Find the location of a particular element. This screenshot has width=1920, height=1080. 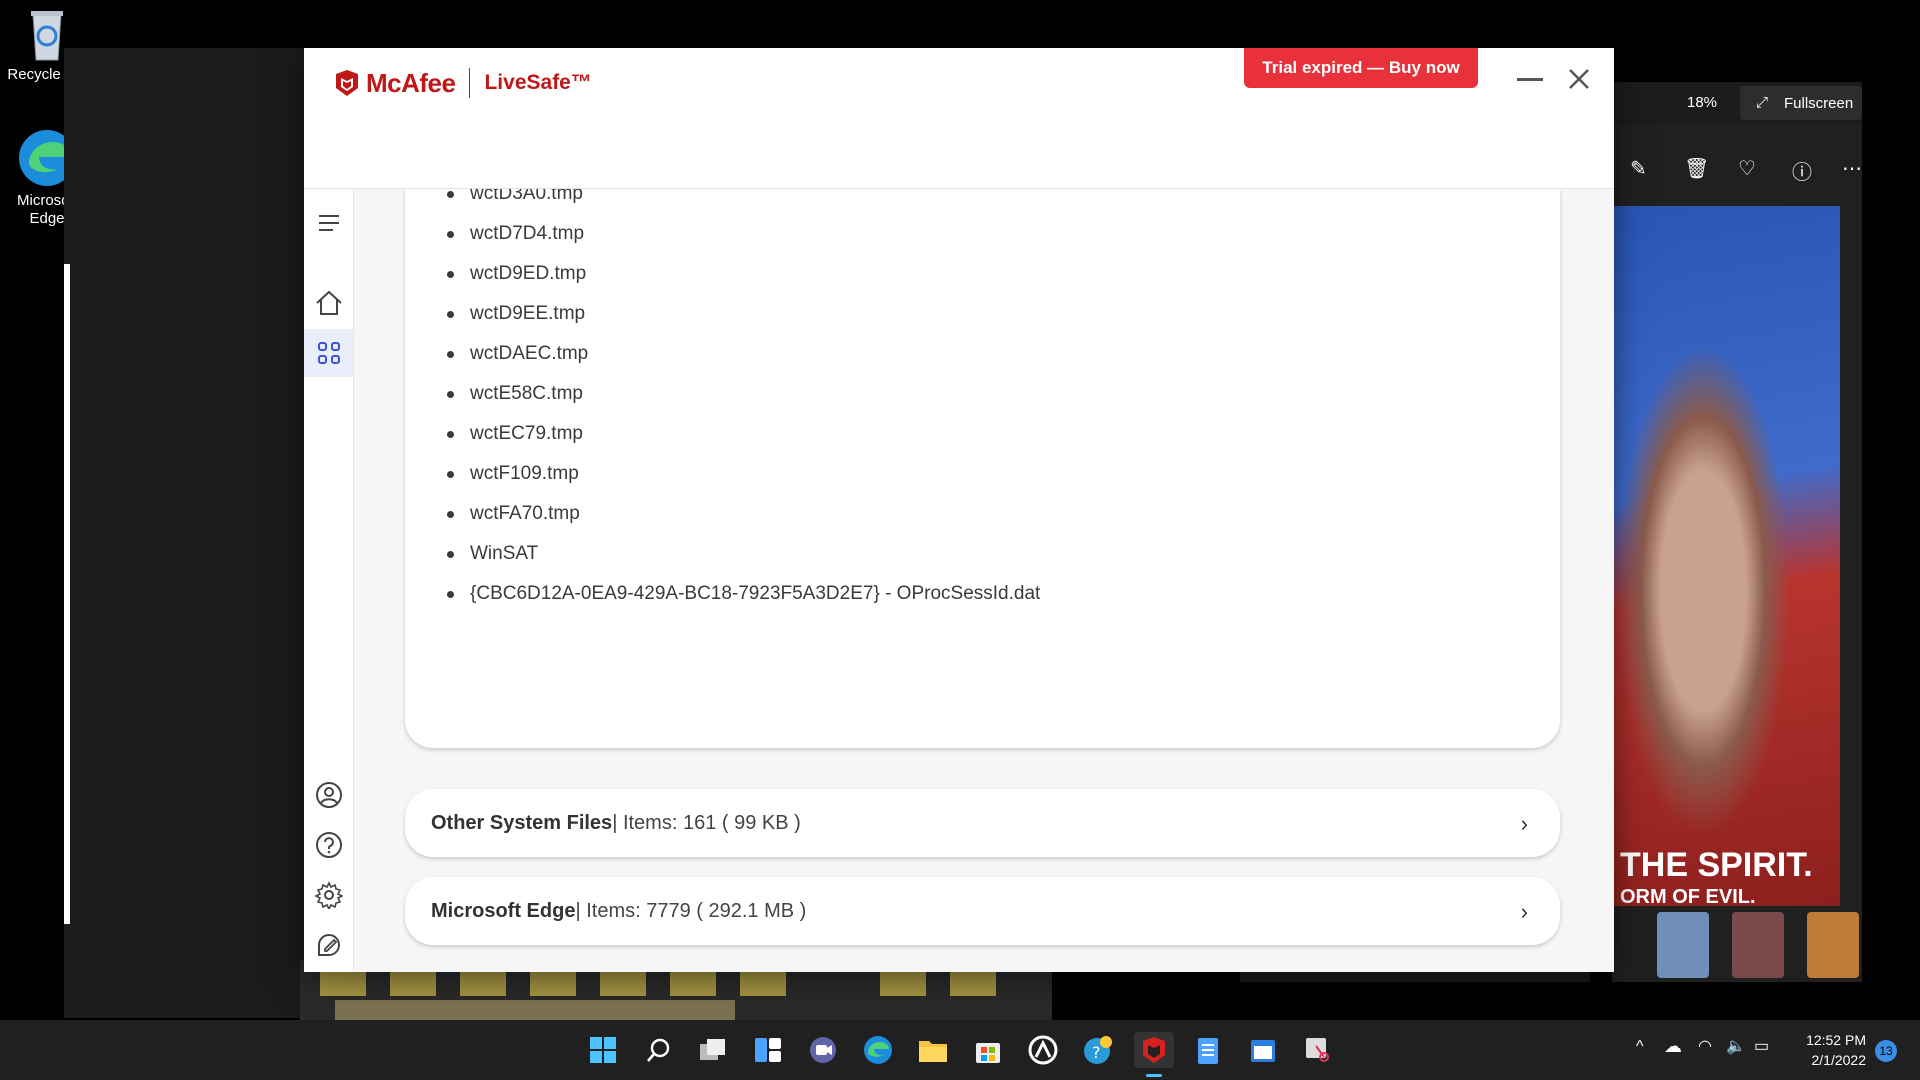

photo-thumbnails is located at coordinates (1737, 947).